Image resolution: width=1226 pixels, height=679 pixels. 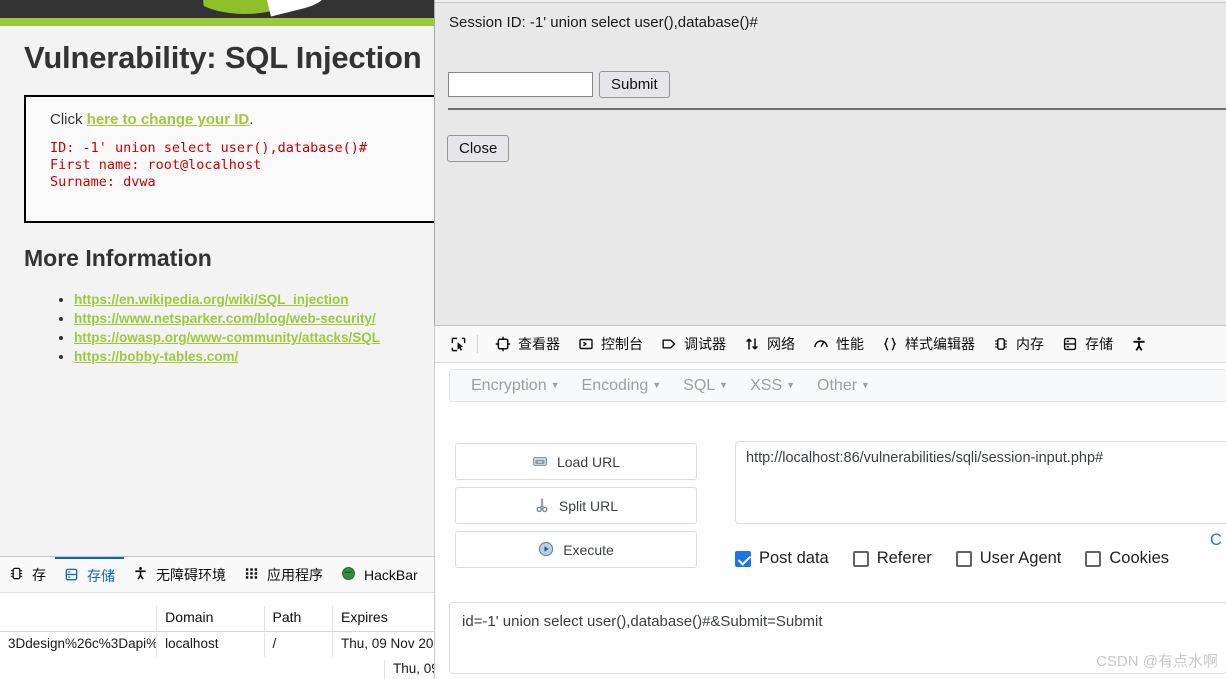 I want to click on tab-network: 网络, so click(x=769, y=344).